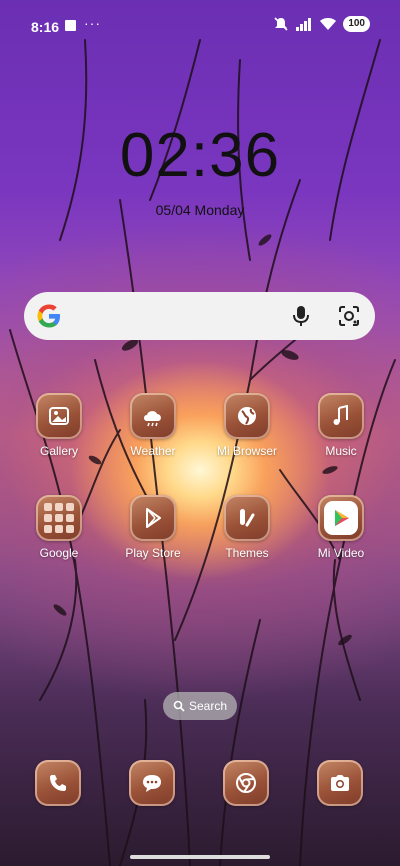  Describe the element at coordinates (153, 451) in the screenshot. I see `app-label: Weather` at that location.